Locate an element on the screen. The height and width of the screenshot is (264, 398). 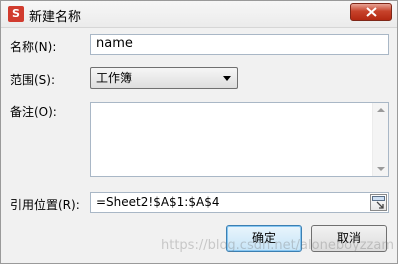
scope-label: 范围(S): is located at coordinates (33, 80).